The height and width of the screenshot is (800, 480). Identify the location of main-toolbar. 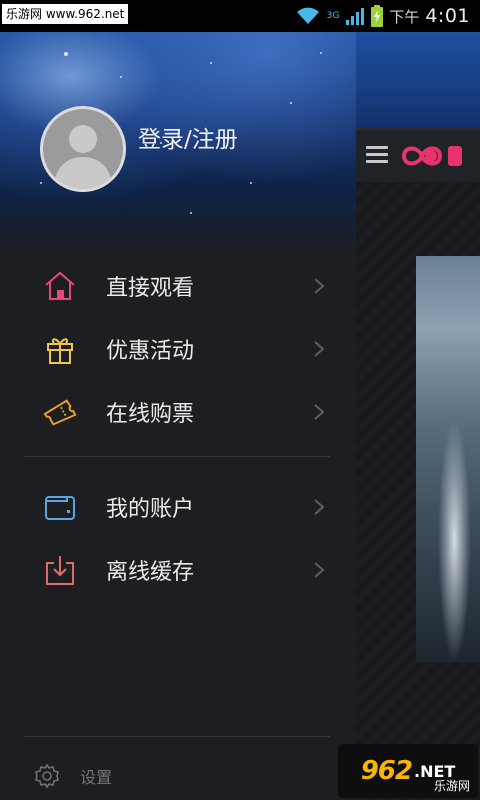
(418, 156).